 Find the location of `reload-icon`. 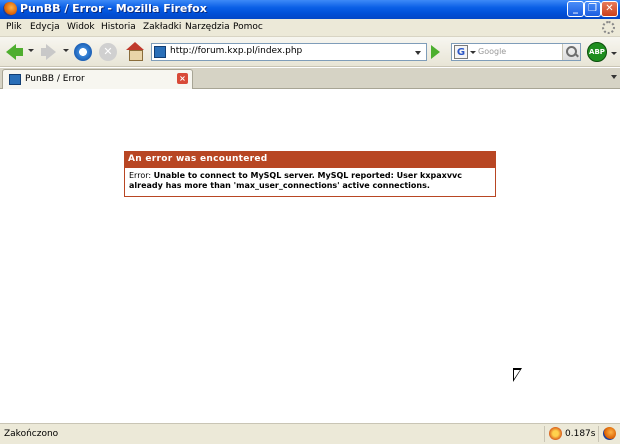

reload-icon is located at coordinates (83, 52).